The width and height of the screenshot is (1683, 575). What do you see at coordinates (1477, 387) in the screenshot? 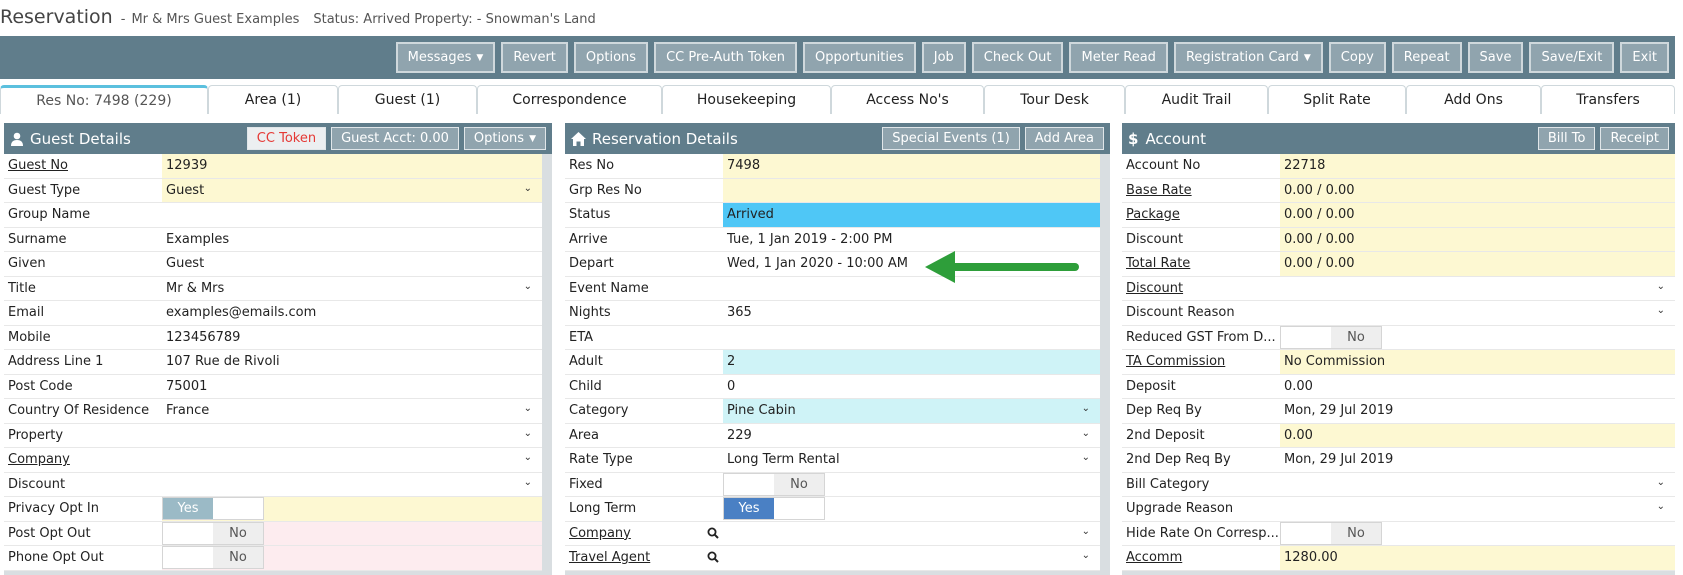
I see `deposit-input: 0.00` at bounding box center [1477, 387].